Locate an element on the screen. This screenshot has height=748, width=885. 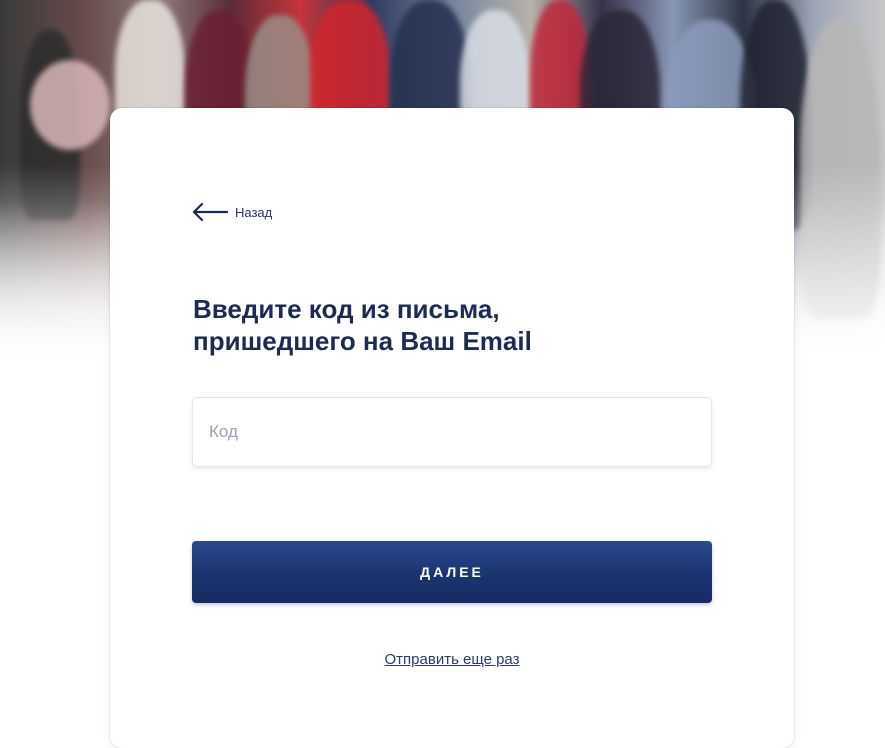
back-link: Назад is located at coordinates (231, 212).